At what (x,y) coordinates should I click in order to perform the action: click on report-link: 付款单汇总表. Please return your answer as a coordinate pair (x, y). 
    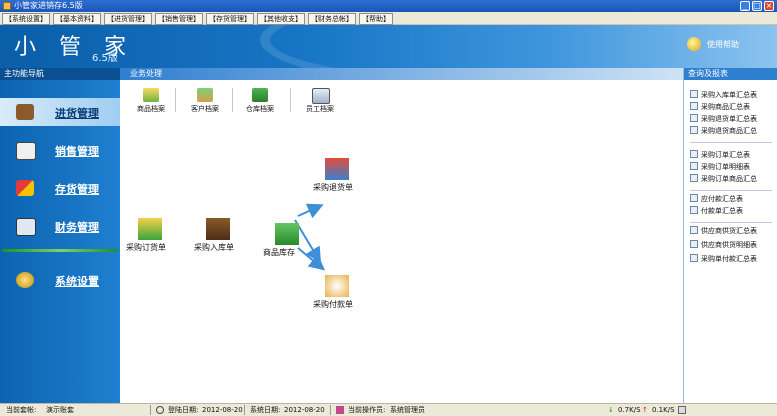
    Looking at the image, I should click on (716, 211).